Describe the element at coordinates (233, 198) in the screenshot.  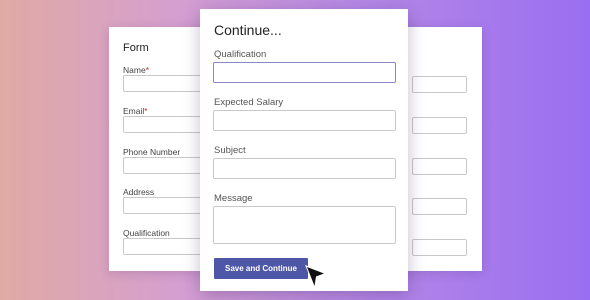
I see `message-label: Message` at that location.